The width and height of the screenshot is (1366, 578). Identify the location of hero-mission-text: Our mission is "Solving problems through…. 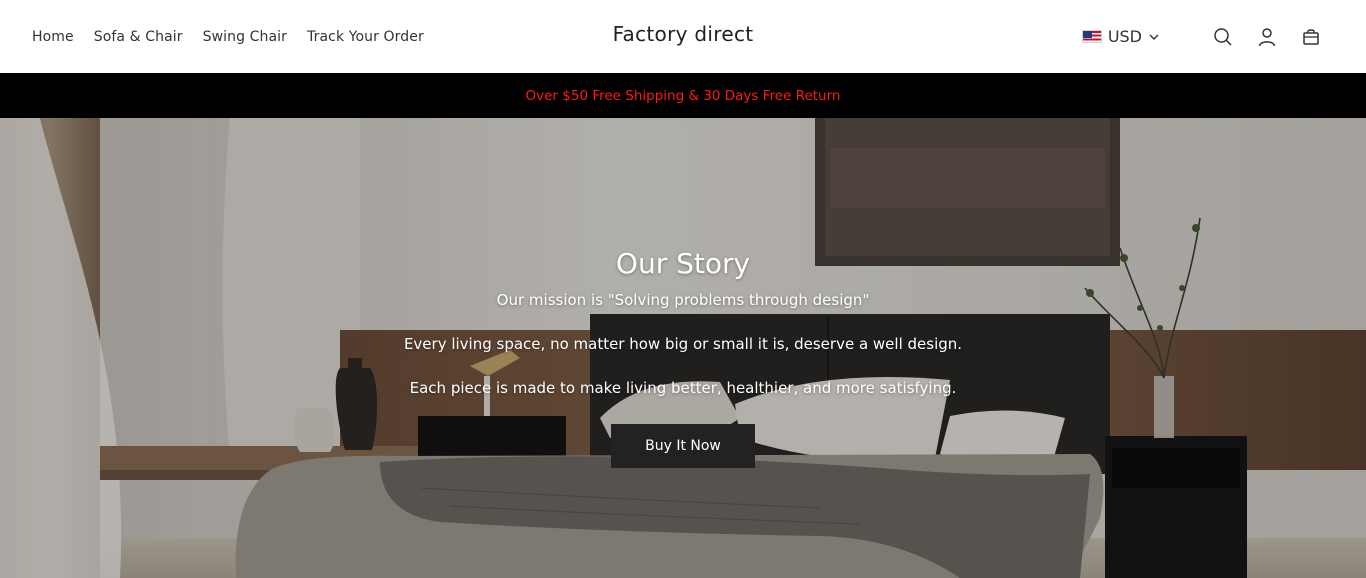
(683, 300).